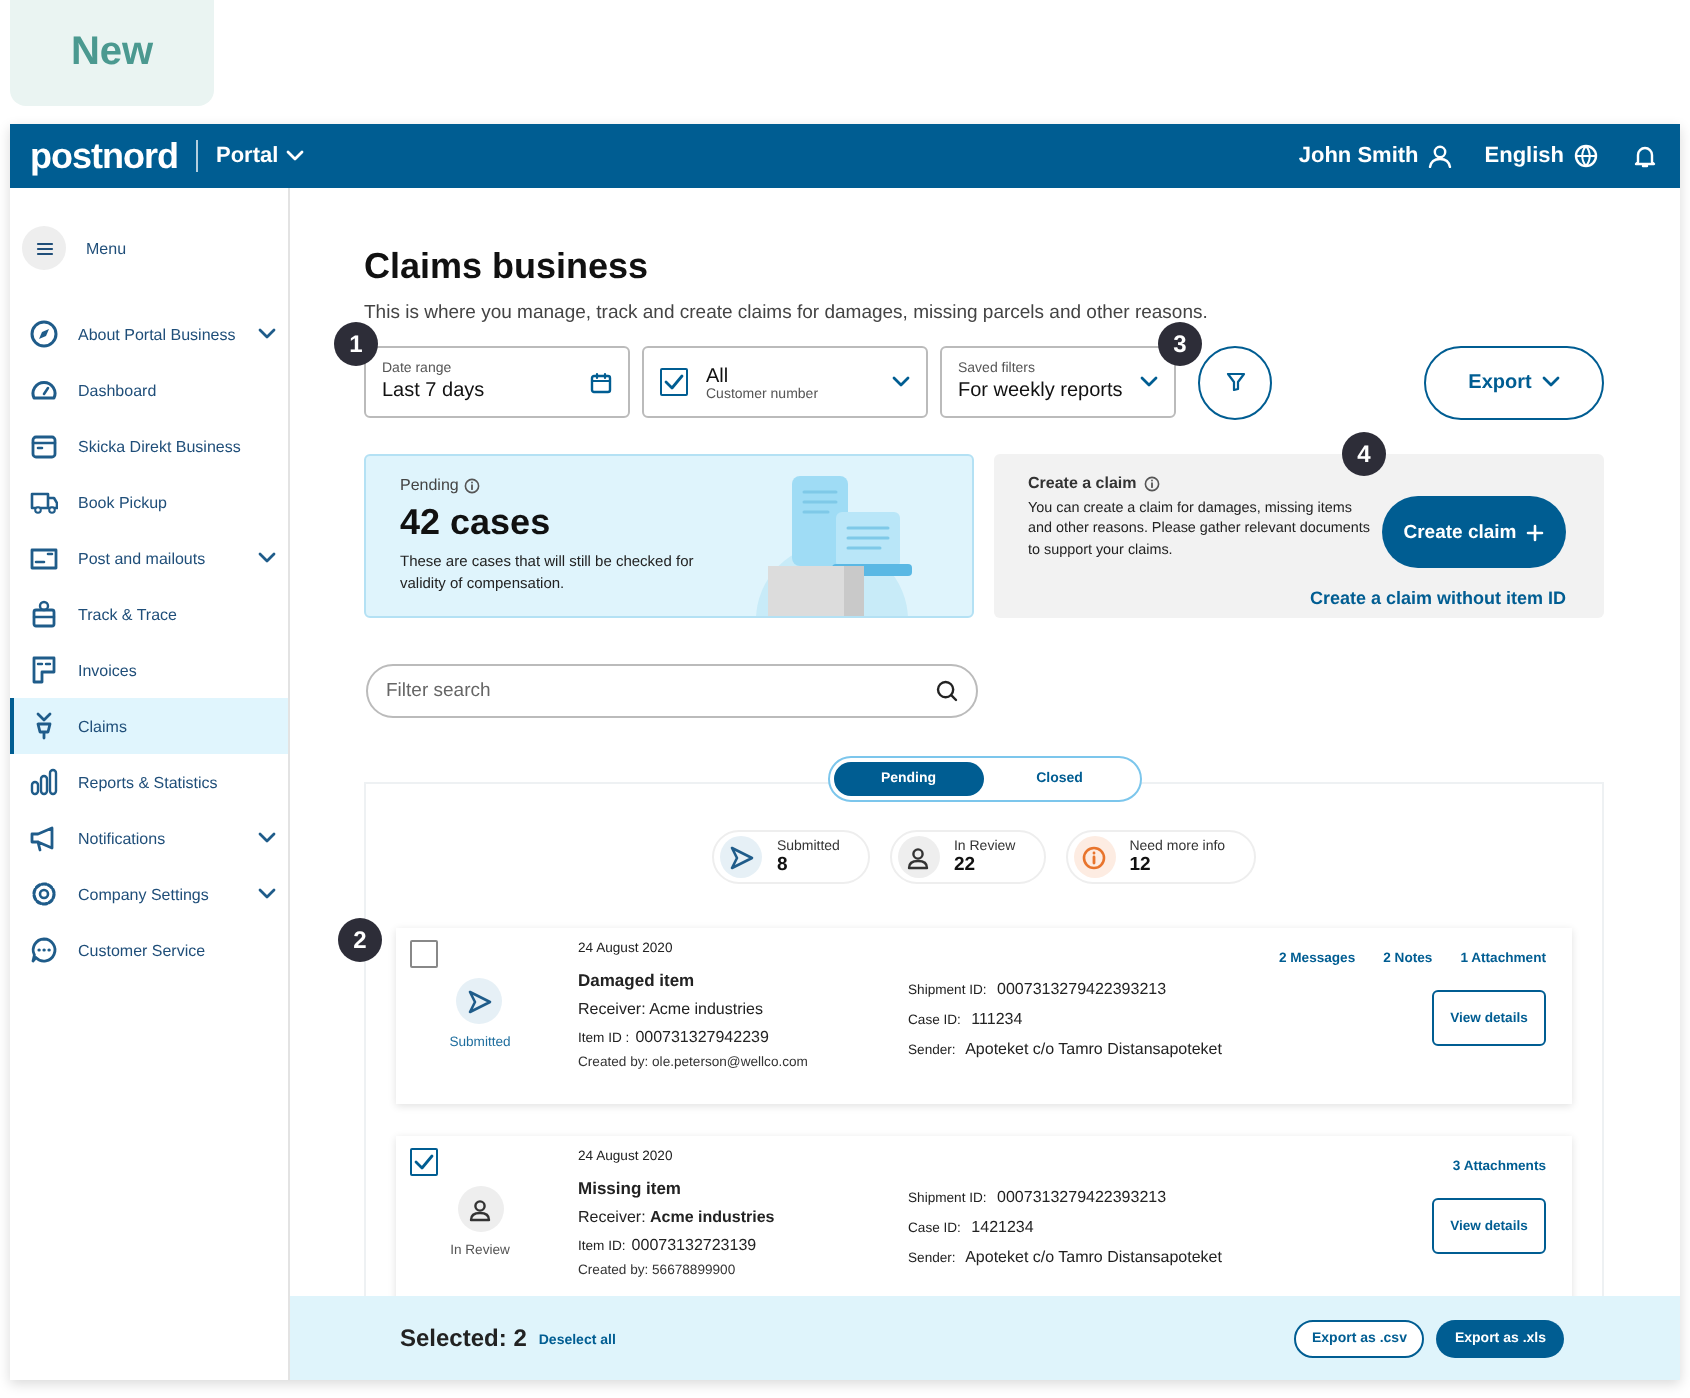 This screenshot has width=1690, height=1398. I want to click on sidebar-item: Invoices, so click(149, 670).